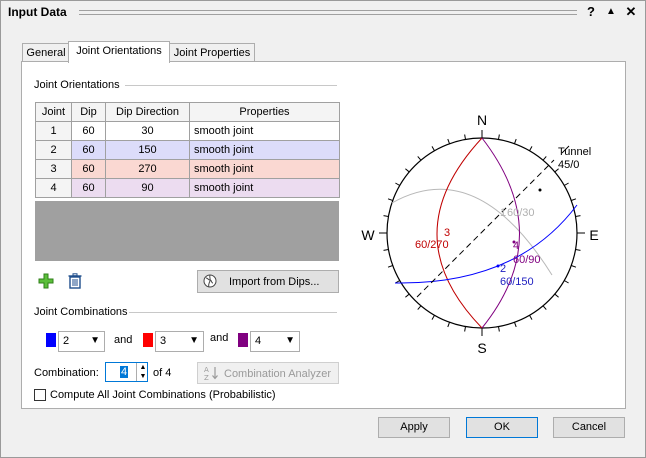  I want to click on tunnel-value-label: 45/0, so click(568, 165).